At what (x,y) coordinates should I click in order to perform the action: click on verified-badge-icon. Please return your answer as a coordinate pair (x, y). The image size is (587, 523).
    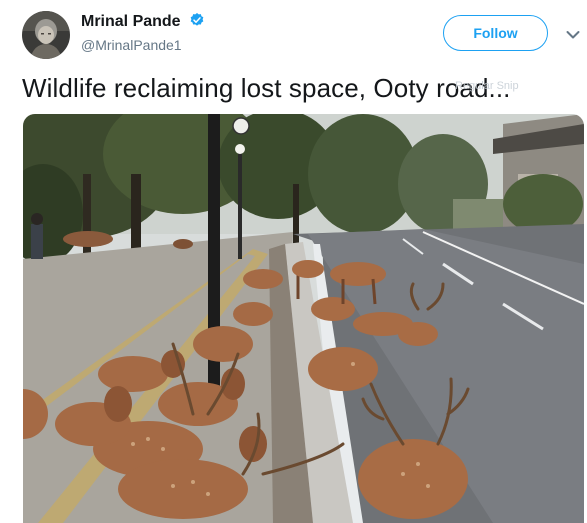
    Looking at the image, I should click on (197, 22).